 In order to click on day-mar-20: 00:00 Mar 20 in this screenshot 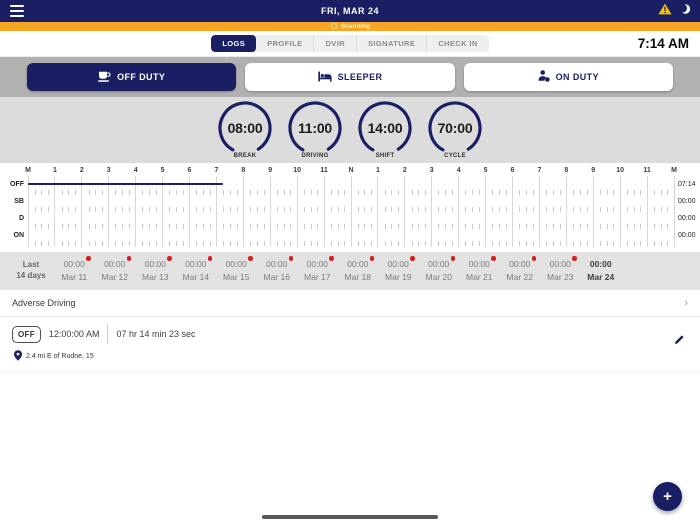, I will do `click(439, 270)`.